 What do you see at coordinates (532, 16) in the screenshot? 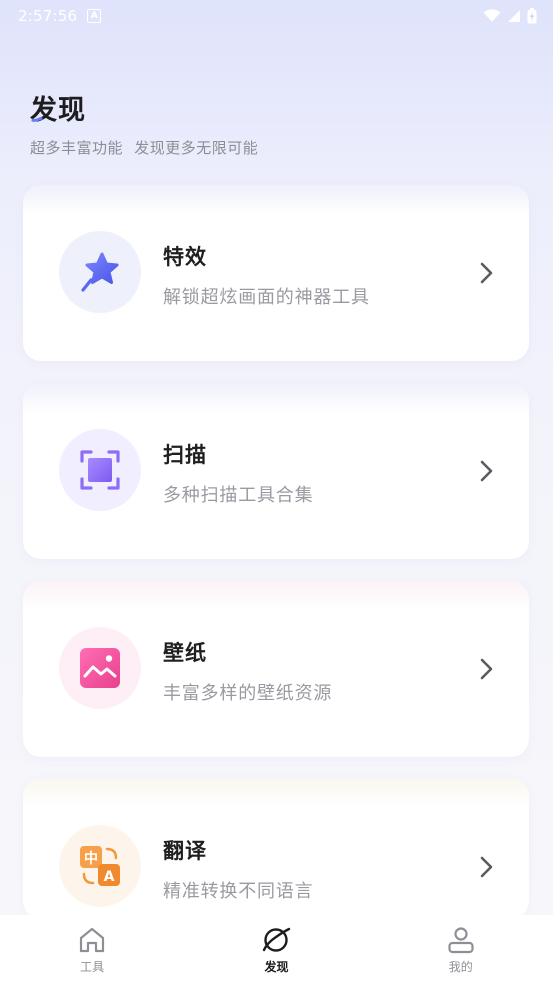
I see `battery-icon` at bounding box center [532, 16].